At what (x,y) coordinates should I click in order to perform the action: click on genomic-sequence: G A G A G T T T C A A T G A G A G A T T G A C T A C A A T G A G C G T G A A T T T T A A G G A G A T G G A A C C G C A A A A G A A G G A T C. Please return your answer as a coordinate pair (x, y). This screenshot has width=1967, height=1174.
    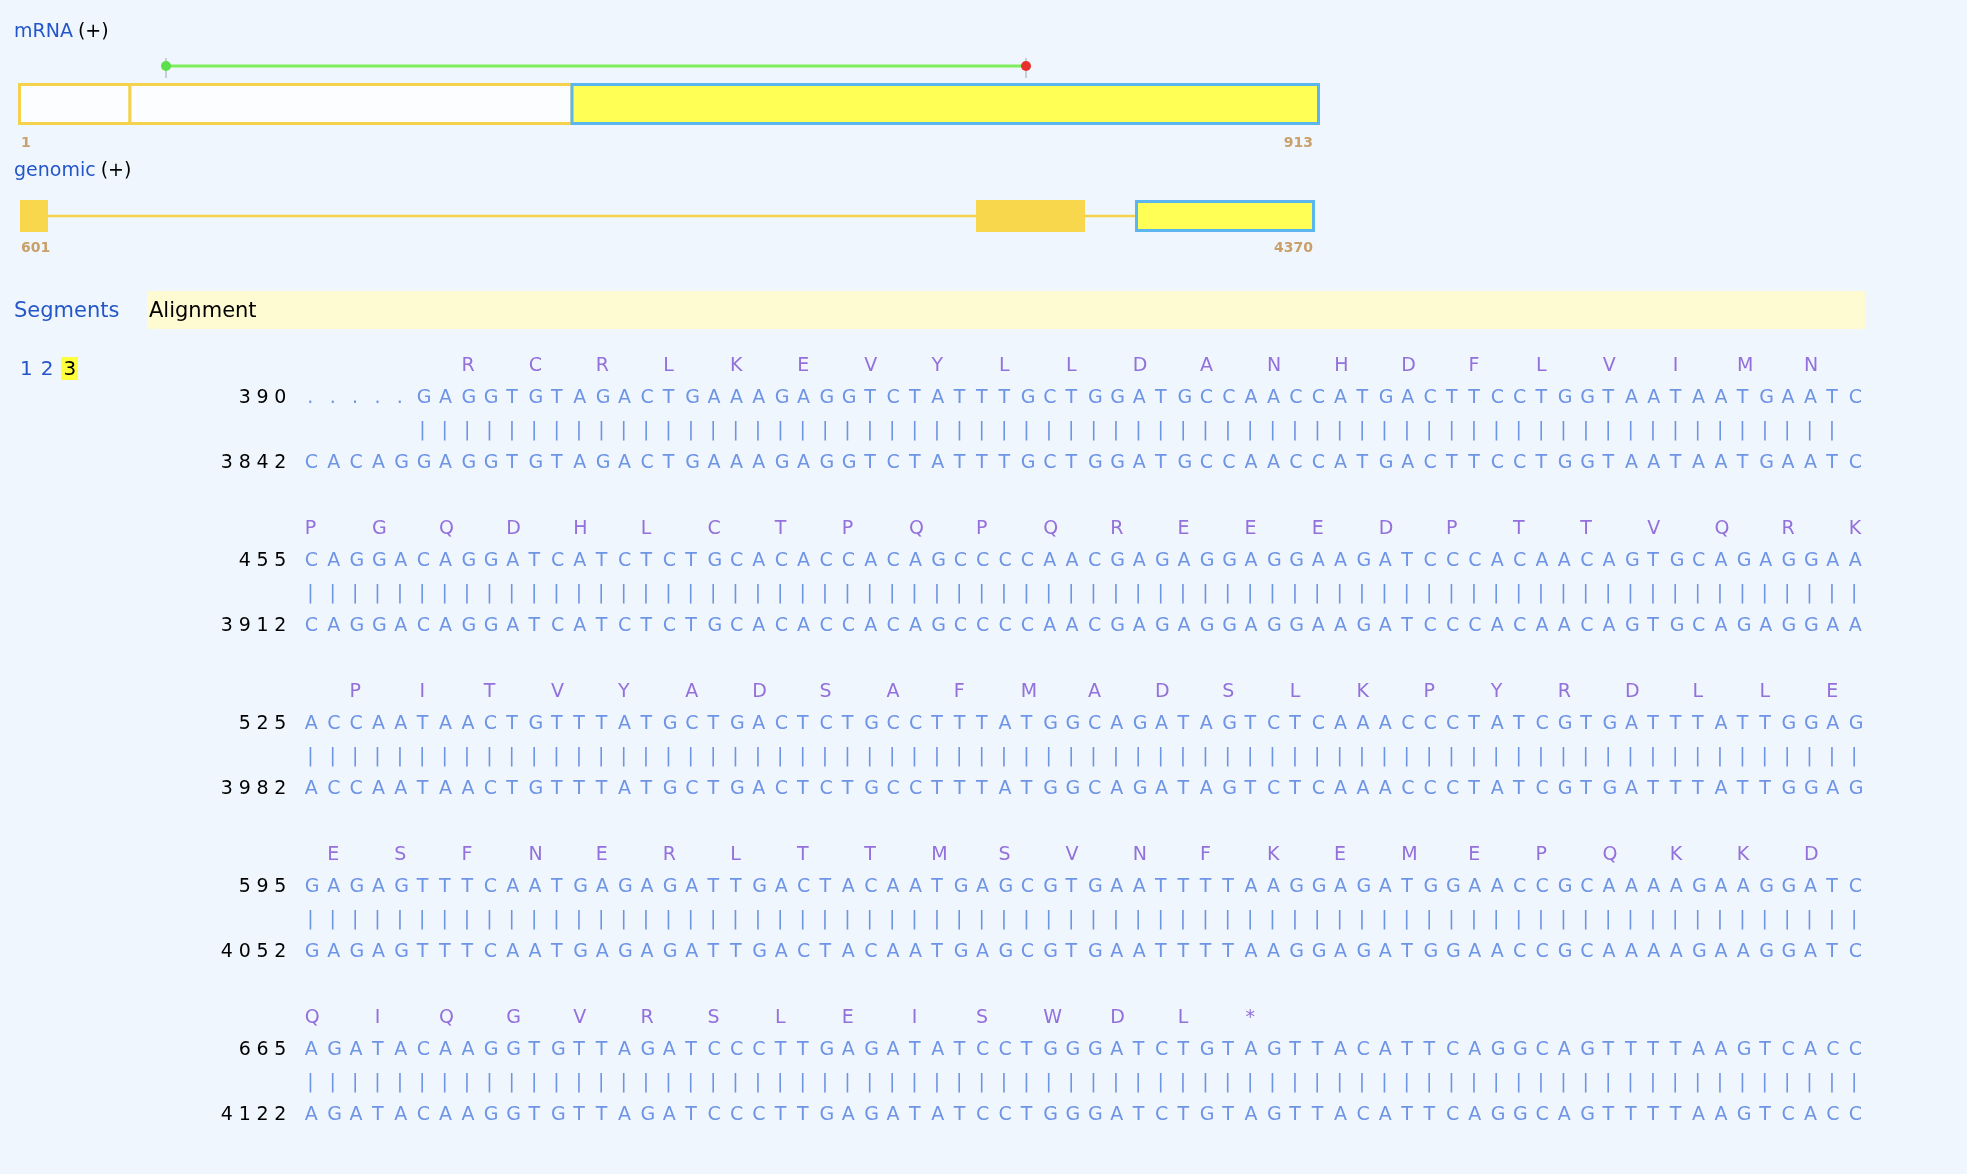
    Looking at the image, I should click on (1082, 951).